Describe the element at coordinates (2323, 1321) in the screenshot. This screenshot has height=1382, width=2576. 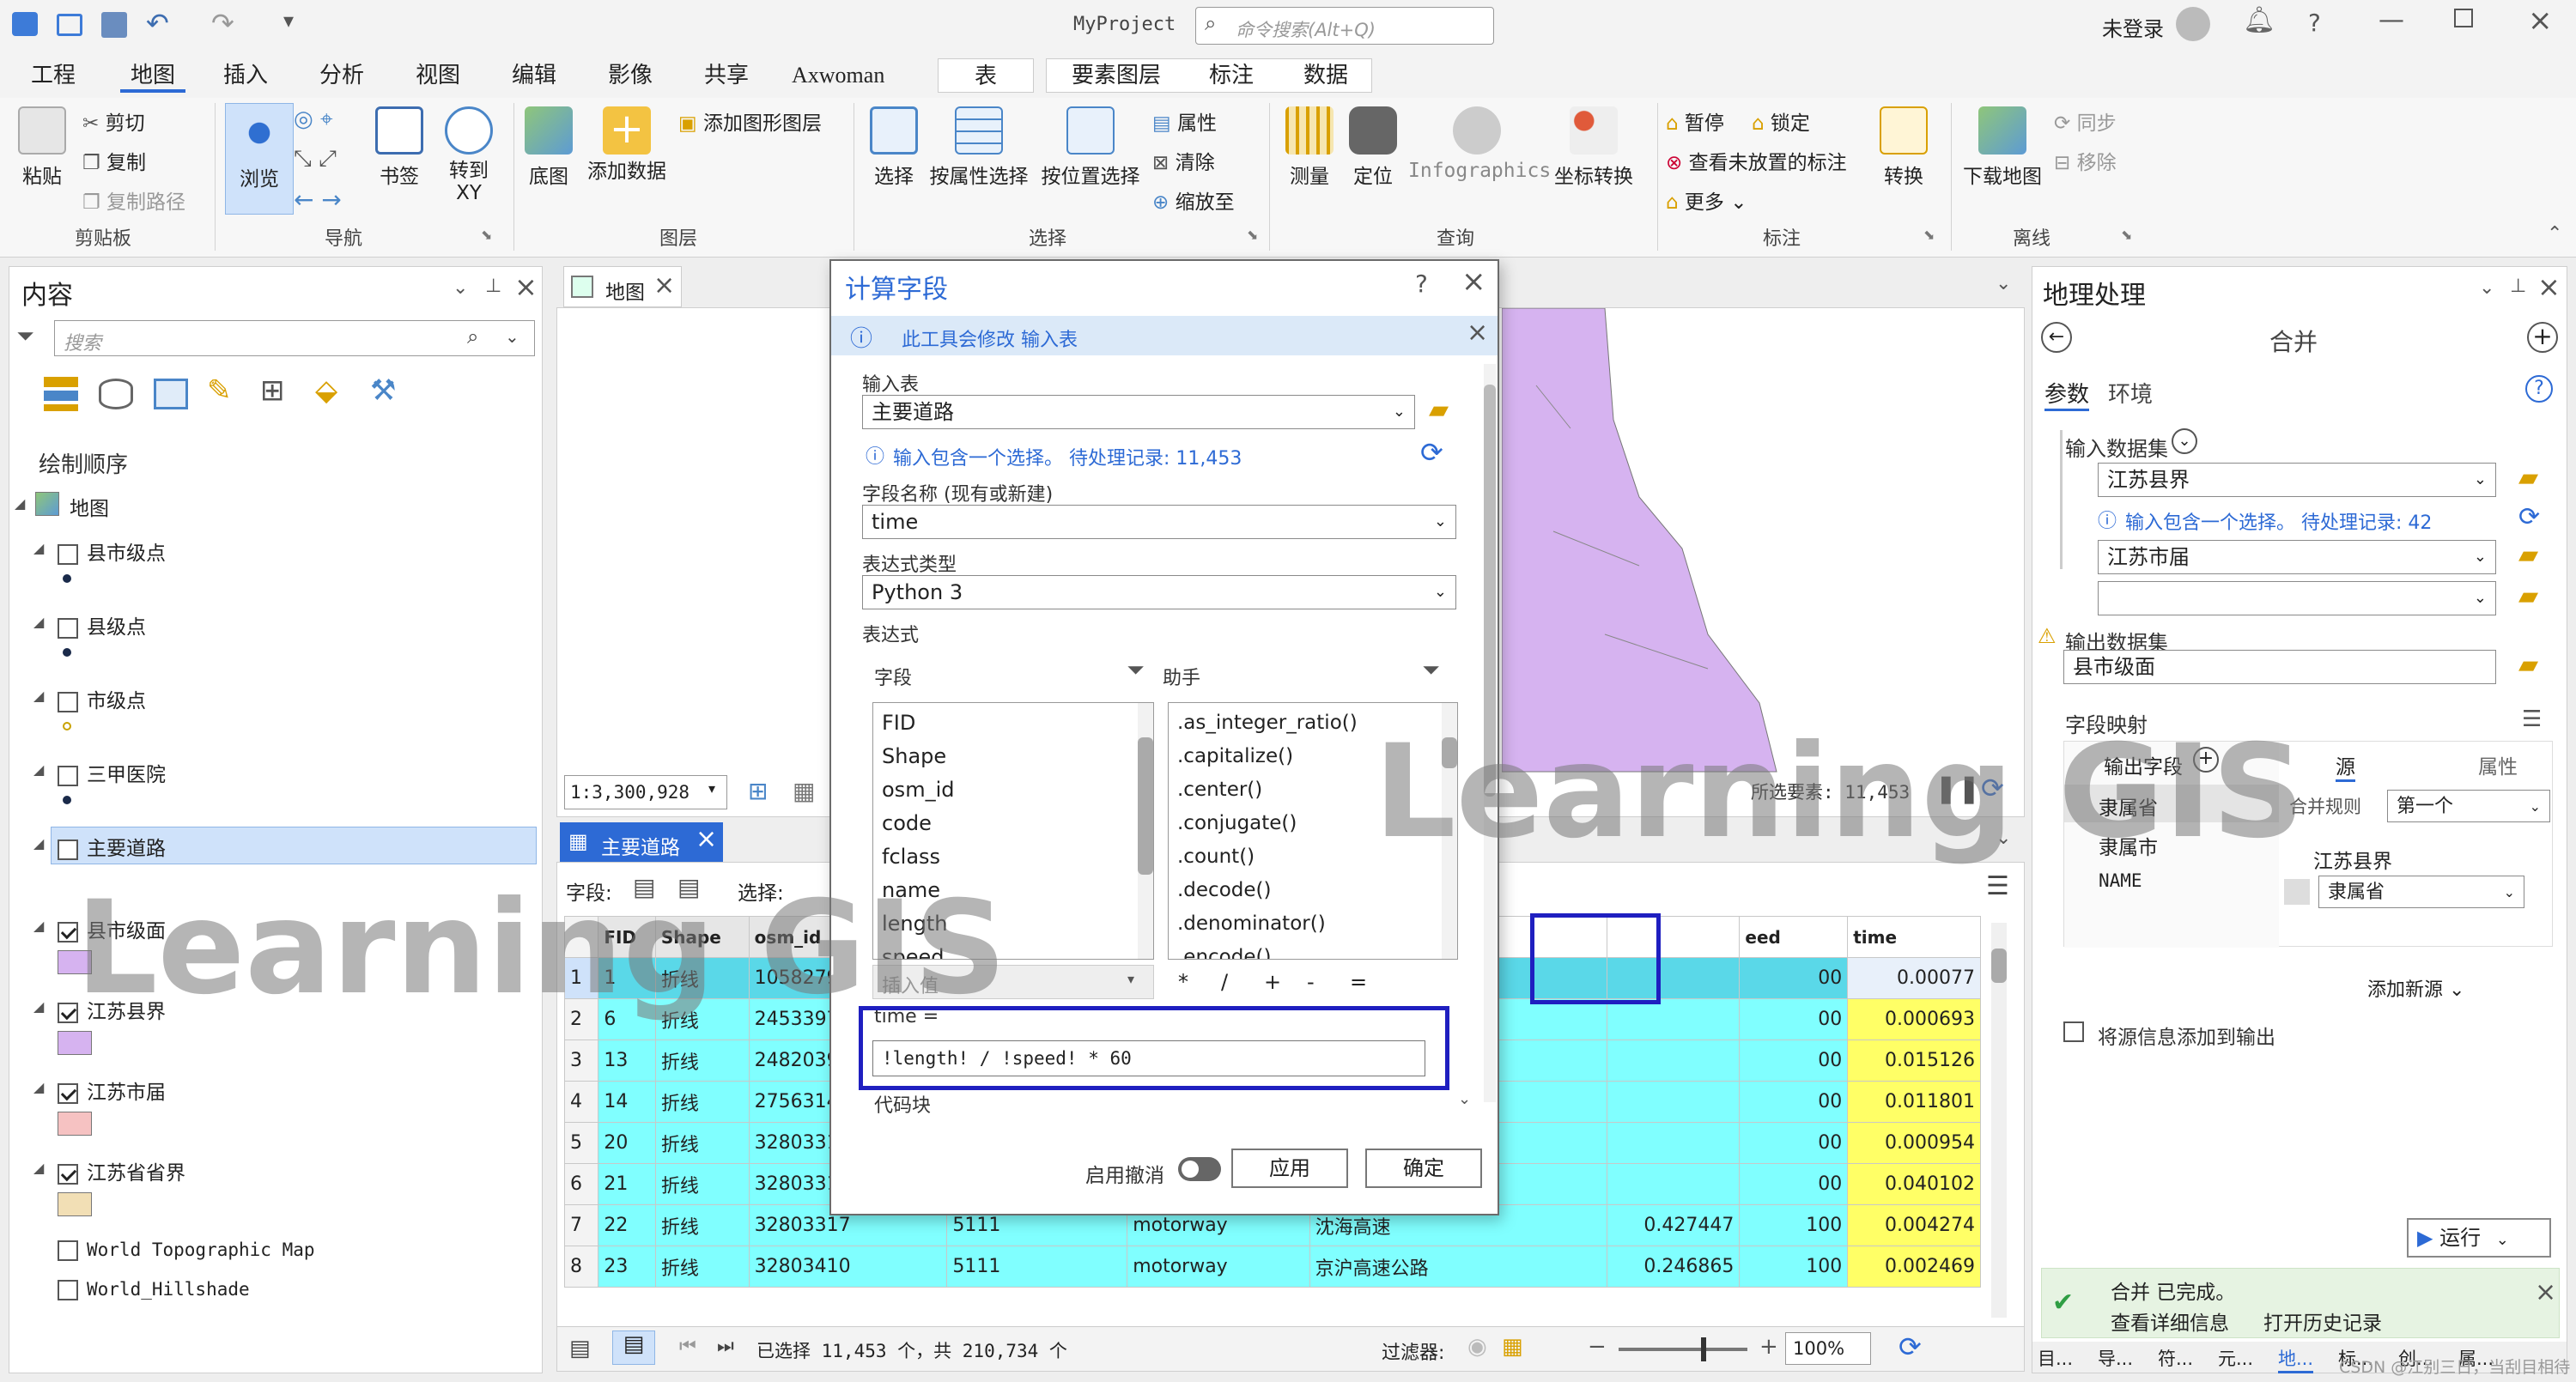
I see `open-history-link: 打开历史记录` at that location.